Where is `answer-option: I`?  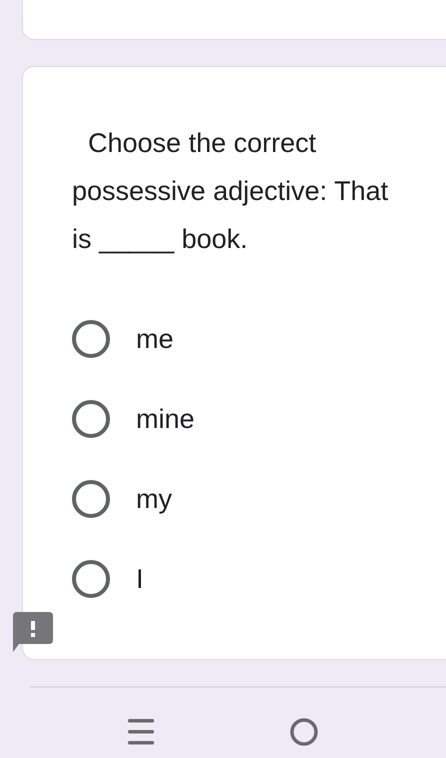
answer-option: I is located at coordinates (108, 579).